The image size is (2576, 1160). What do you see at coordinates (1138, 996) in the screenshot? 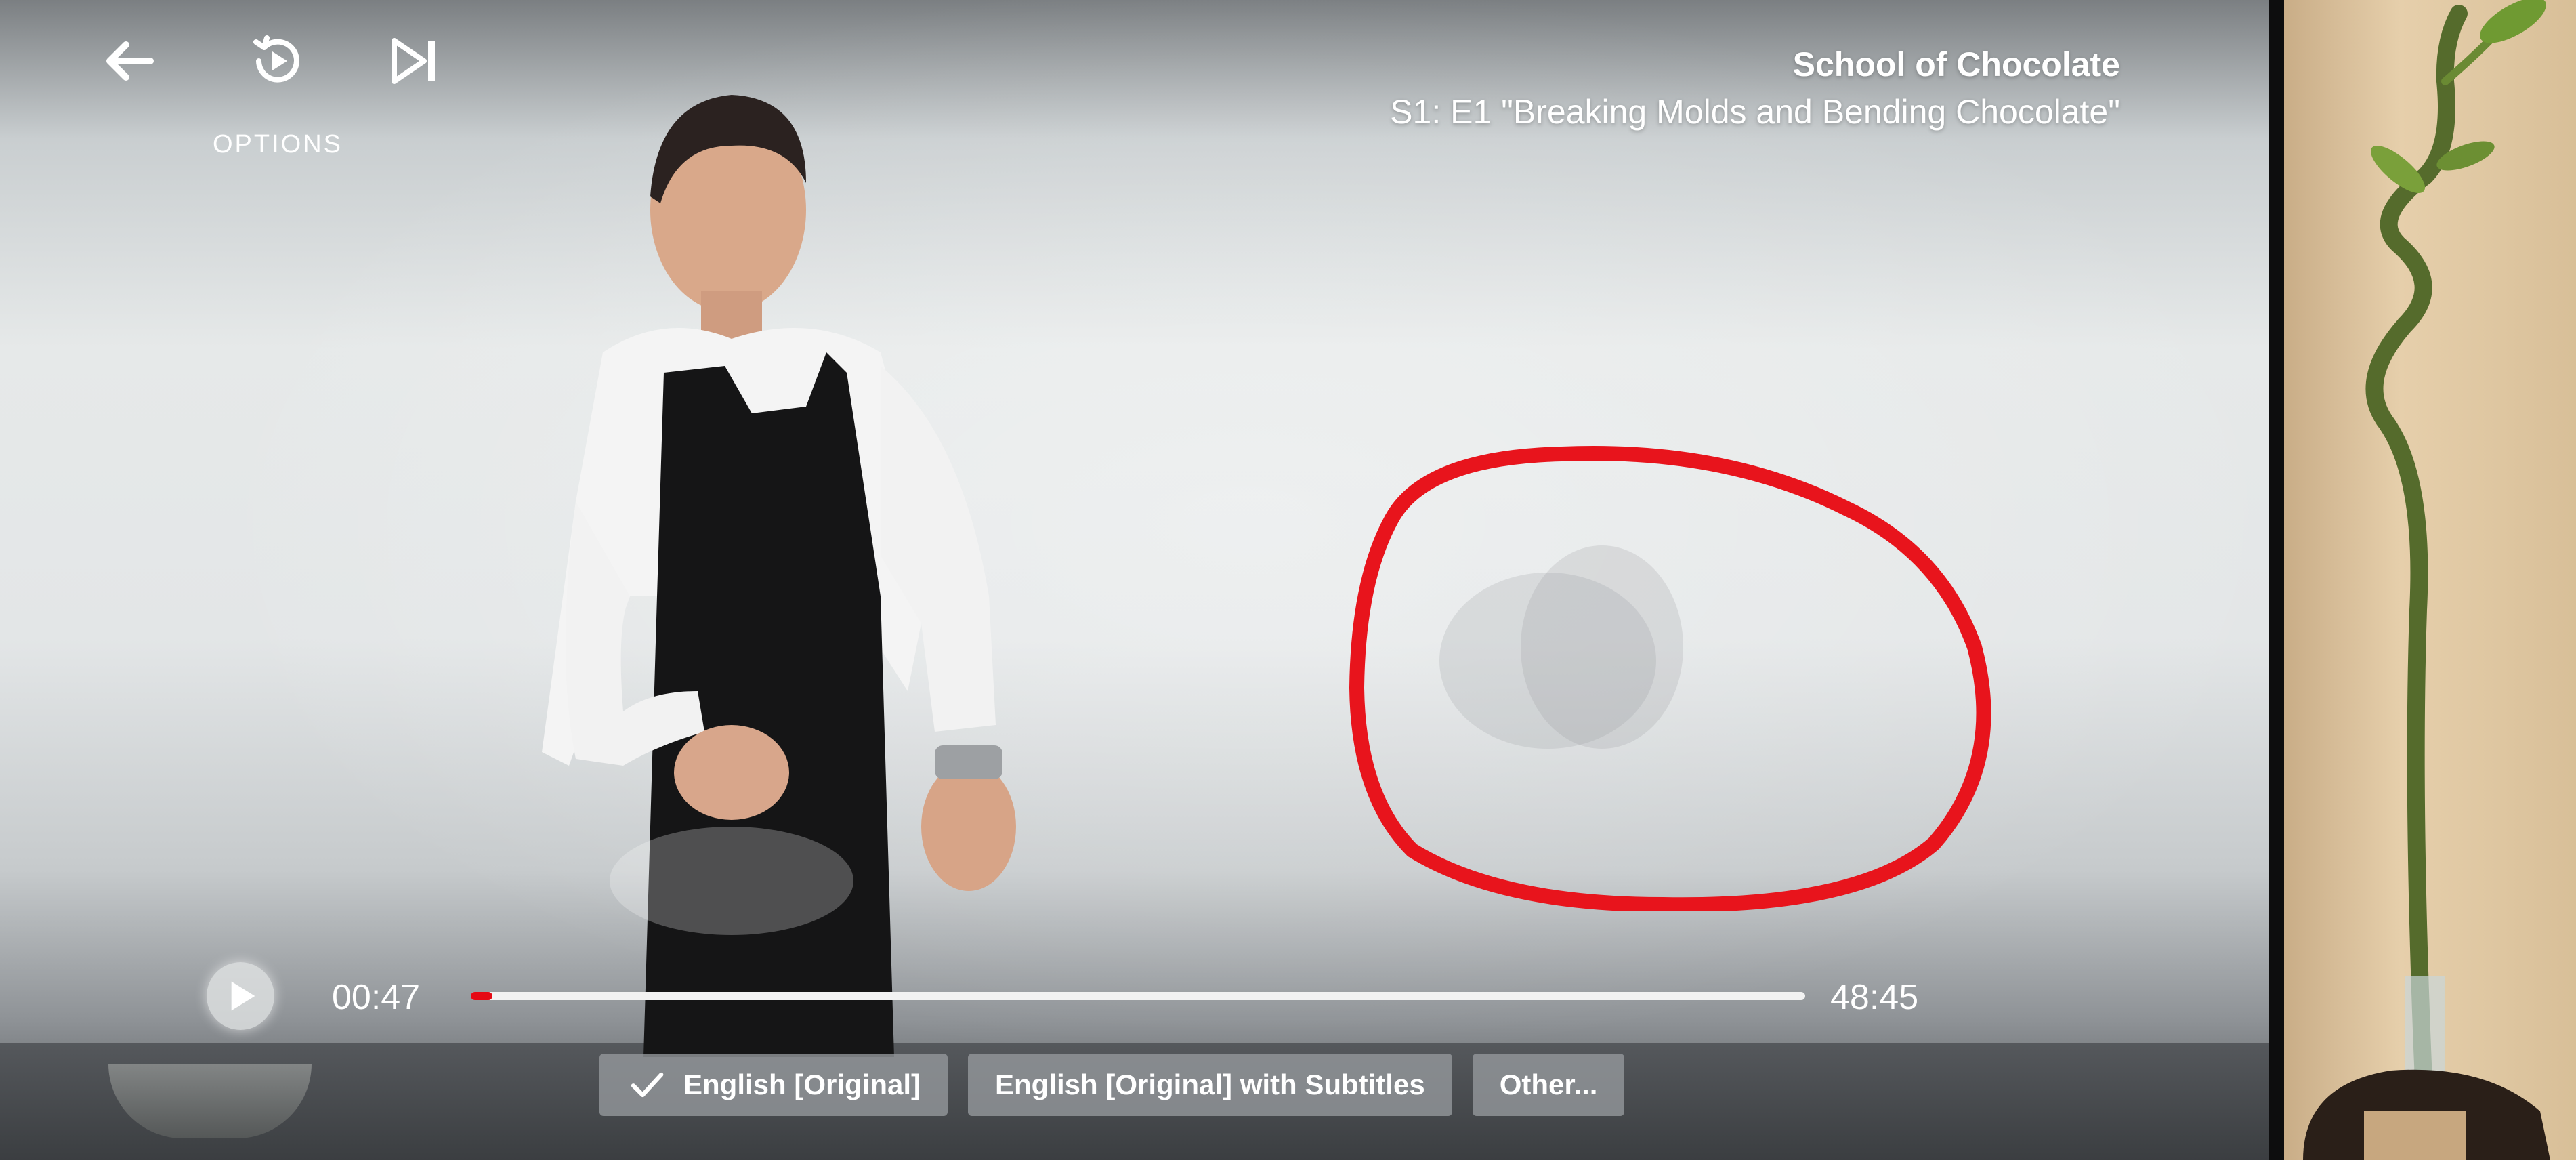
I see `progress-scrubber` at bounding box center [1138, 996].